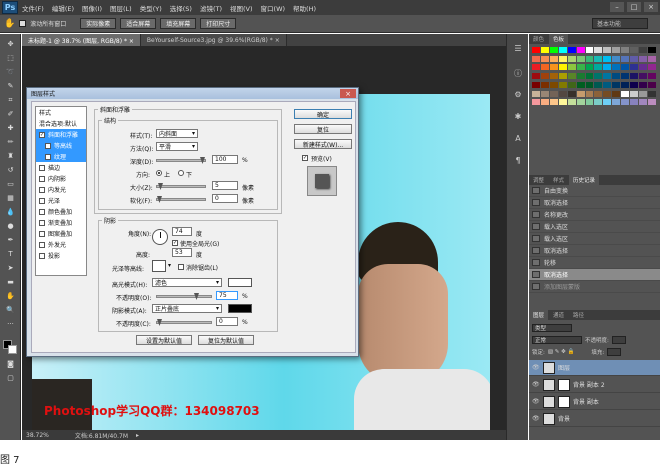 The width and height of the screenshot is (660, 469). What do you see at coordinates (10, 156) in the screenshot?
I see `stamp-tool-icon: ♜` at bounding box center [10, 156].